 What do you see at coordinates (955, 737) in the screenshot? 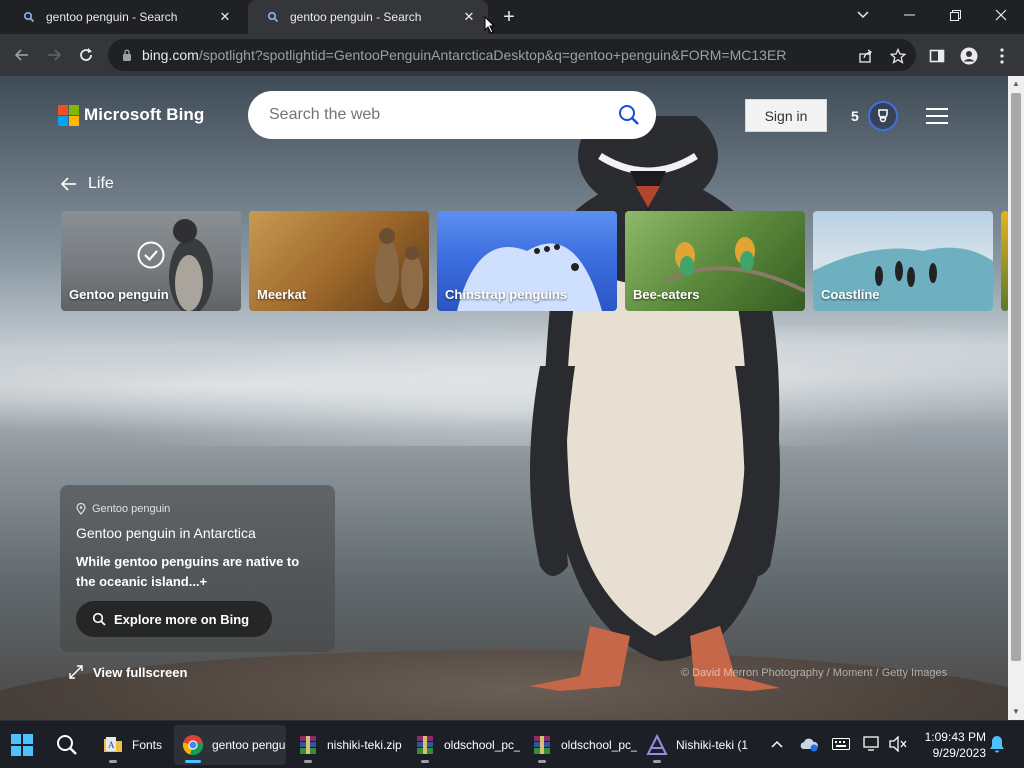
I see `clock-time: 1:09:43 PM` at bounding box center [955, 737].